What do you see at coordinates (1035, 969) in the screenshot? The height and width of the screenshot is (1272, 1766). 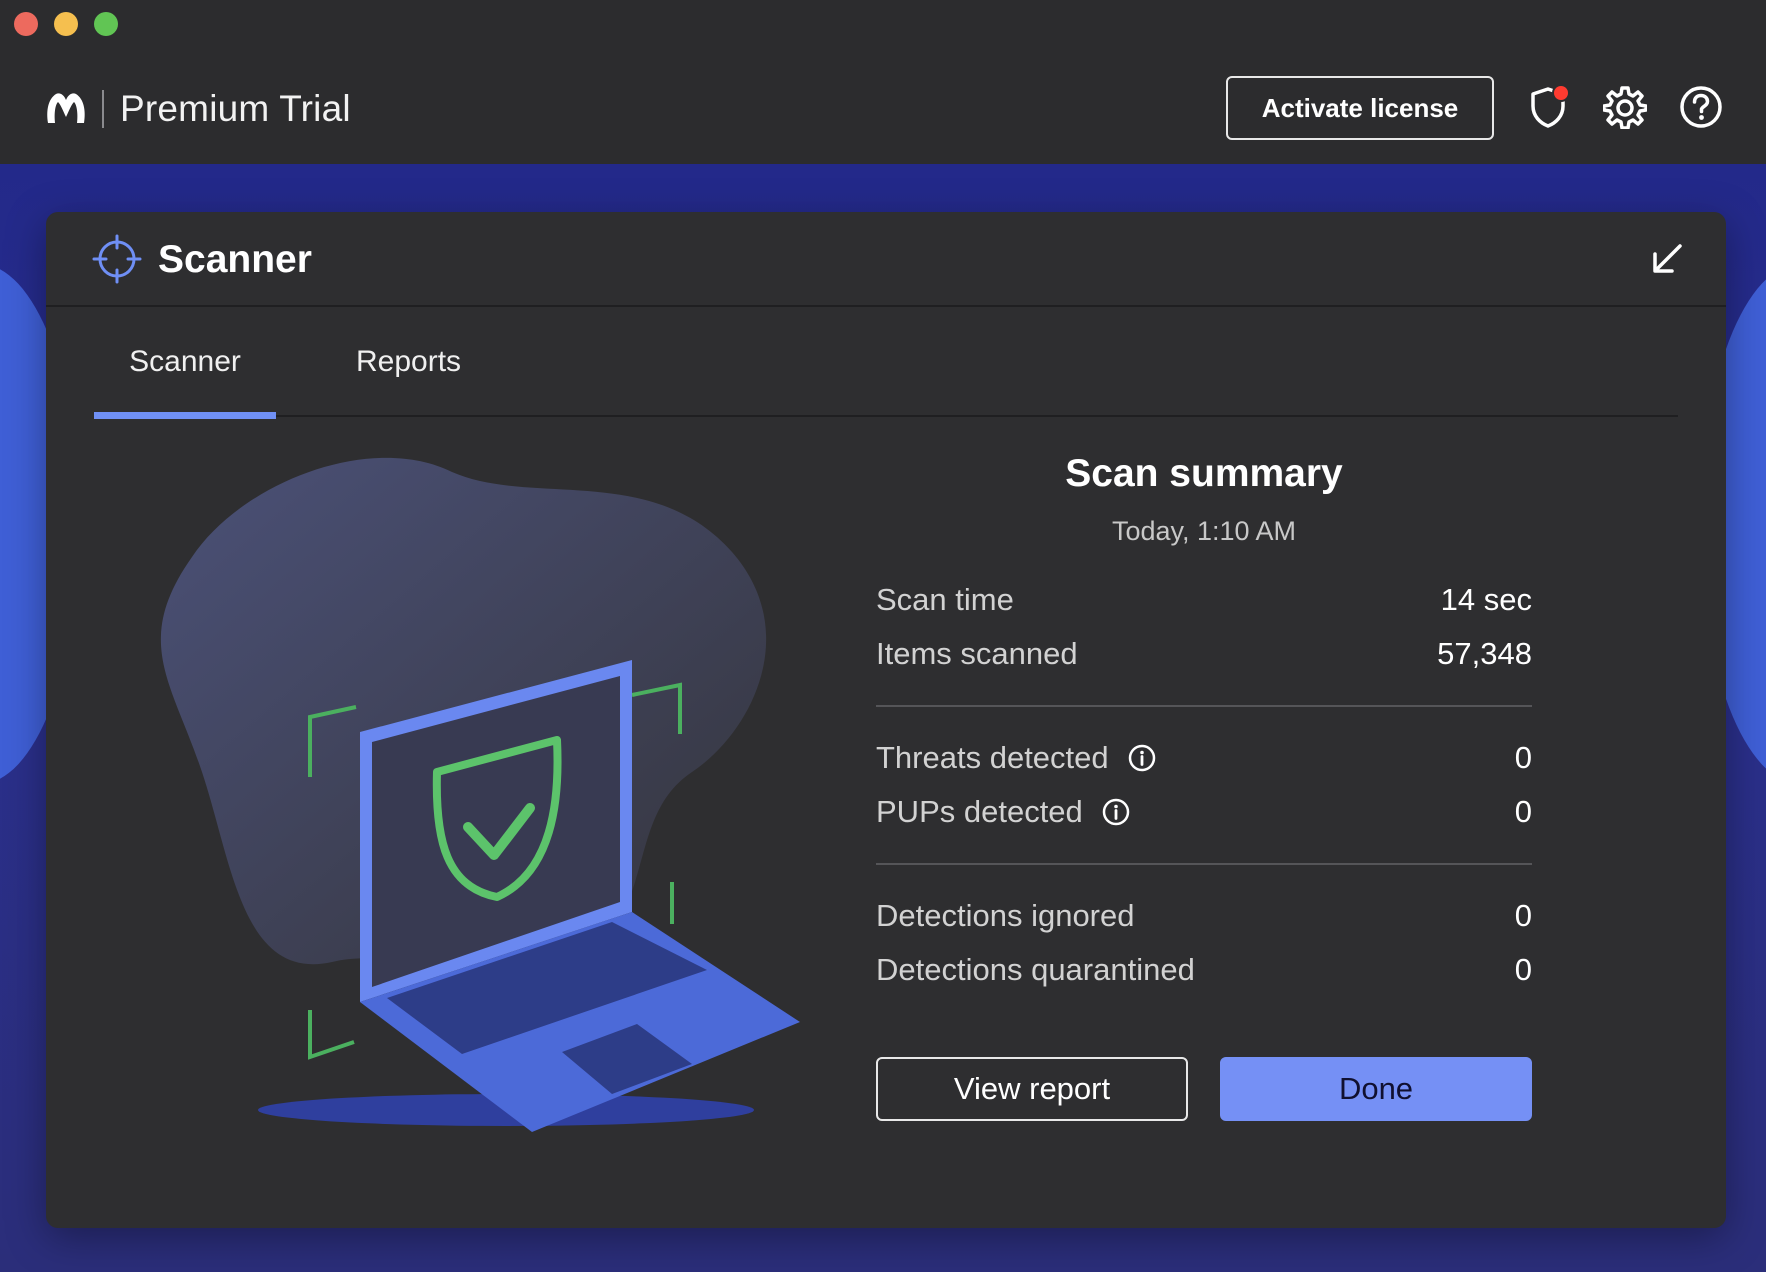 I see `row-label: Detections quarantined` at bounding box center [1035, 969].